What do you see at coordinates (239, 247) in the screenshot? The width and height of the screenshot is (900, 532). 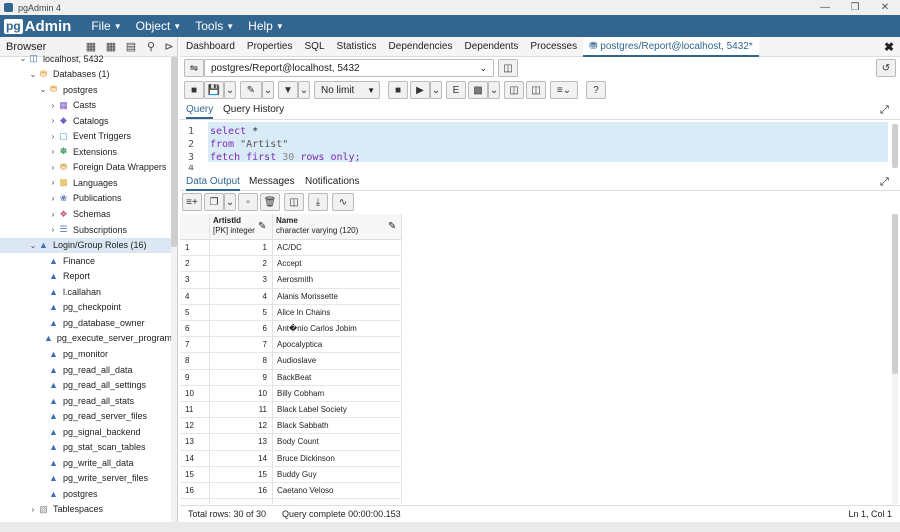 I see `cell-artistid: 1` at bounding box center [239, 247].